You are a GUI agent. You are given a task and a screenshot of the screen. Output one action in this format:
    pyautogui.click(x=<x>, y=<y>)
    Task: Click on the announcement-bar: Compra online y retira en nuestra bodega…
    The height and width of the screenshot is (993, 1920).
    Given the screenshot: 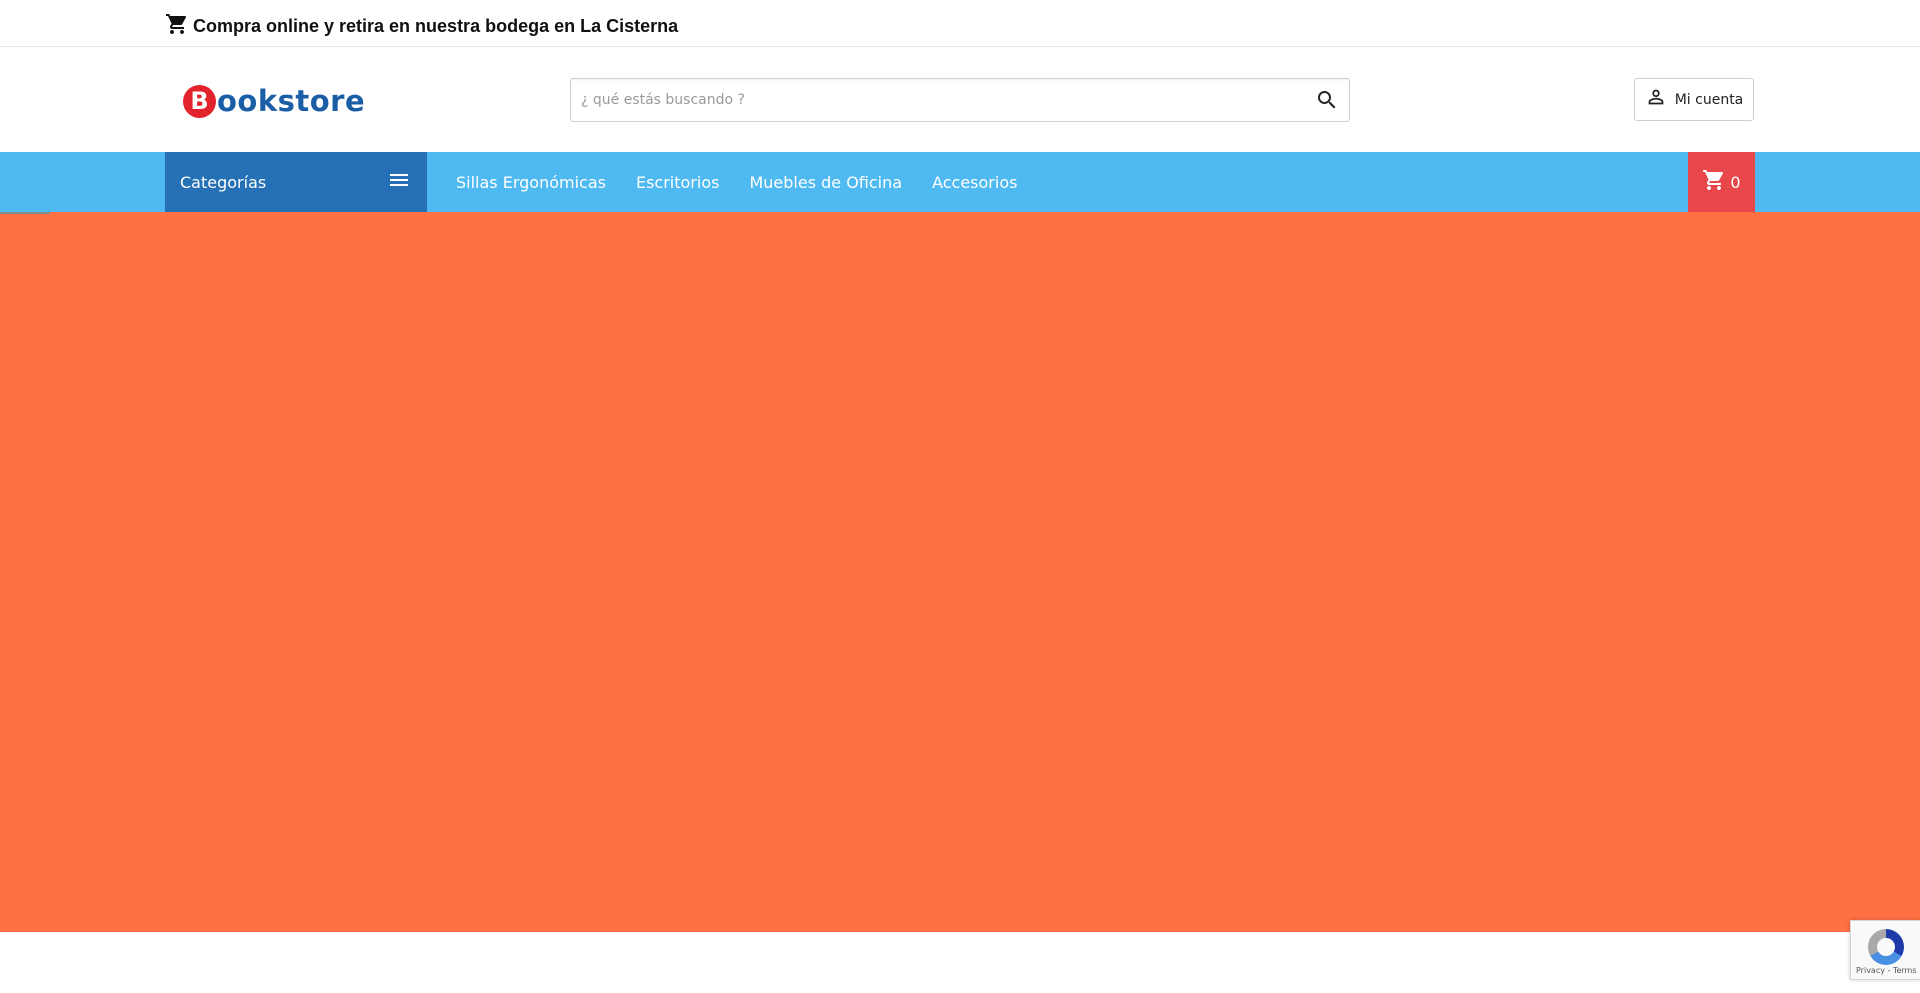 What is the action you would take?
    pyautogui.click(x=960, y=23)
    